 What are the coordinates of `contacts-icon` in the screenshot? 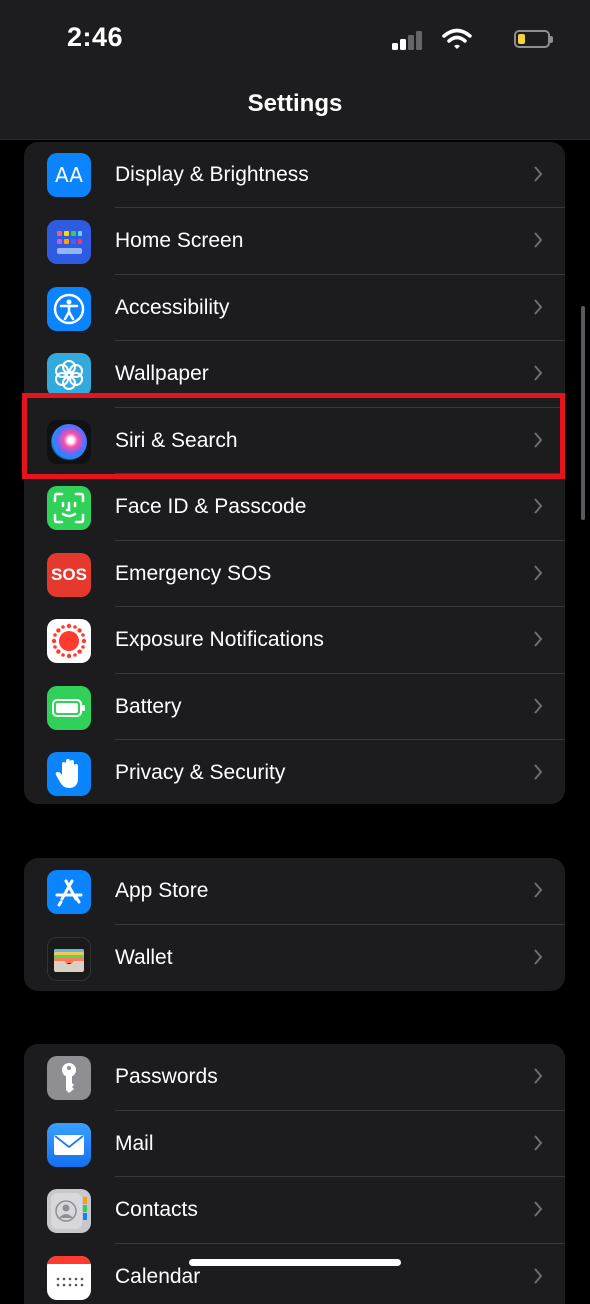 It's located at (69, 1211).